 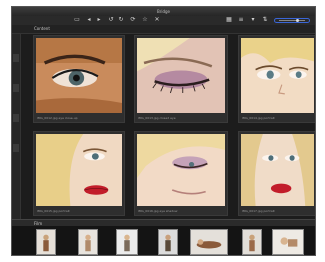 What do you see at coordinates (163, 11) in the screenshot?
I see `window-title: Bridge` at bounding box center [163, 11].